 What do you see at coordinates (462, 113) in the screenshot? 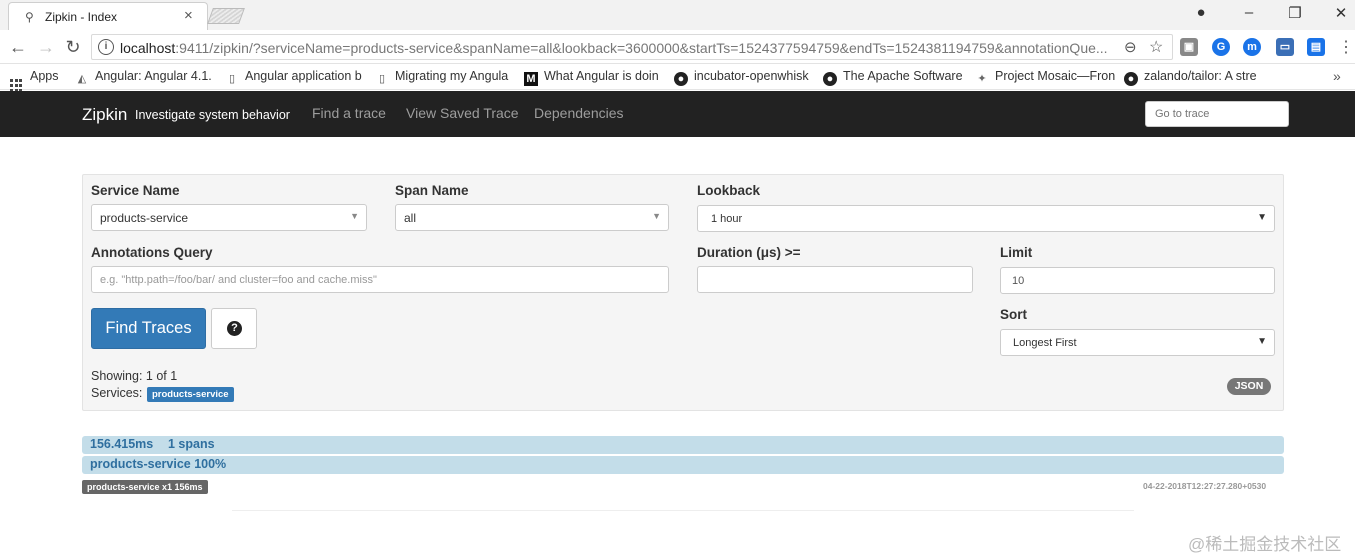
I see `nav-view-saved-trace: View Saved Trace` at bounding box center [462, 113].